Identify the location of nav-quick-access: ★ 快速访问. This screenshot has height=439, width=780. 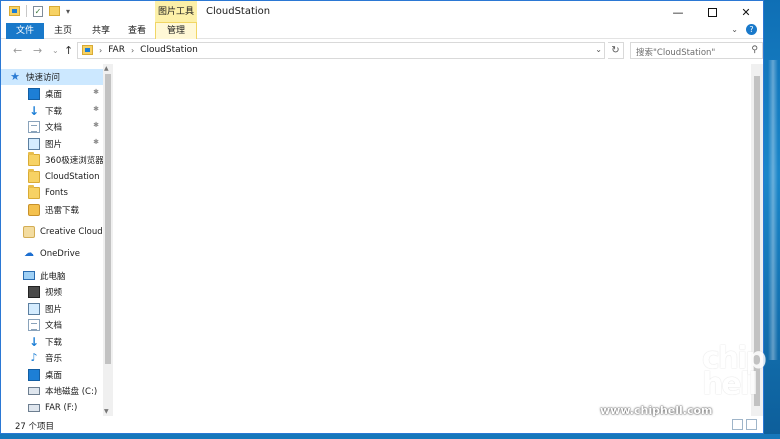
(52, 77).